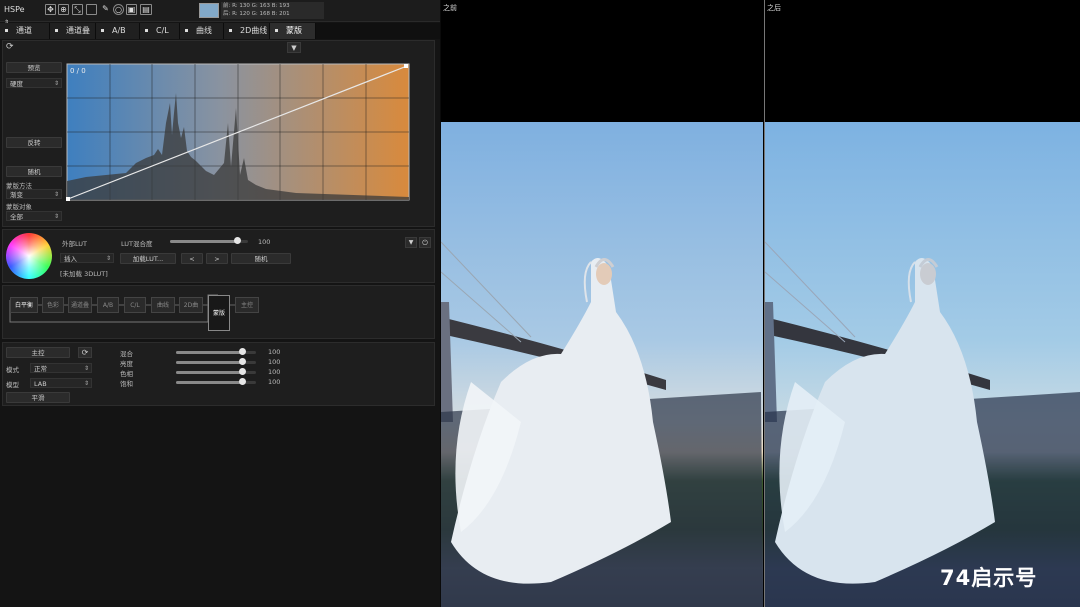 The height and width of the screenshot is (607, 1080). I want to click on color-model-select: LAB ⇕, so click(61, 383).